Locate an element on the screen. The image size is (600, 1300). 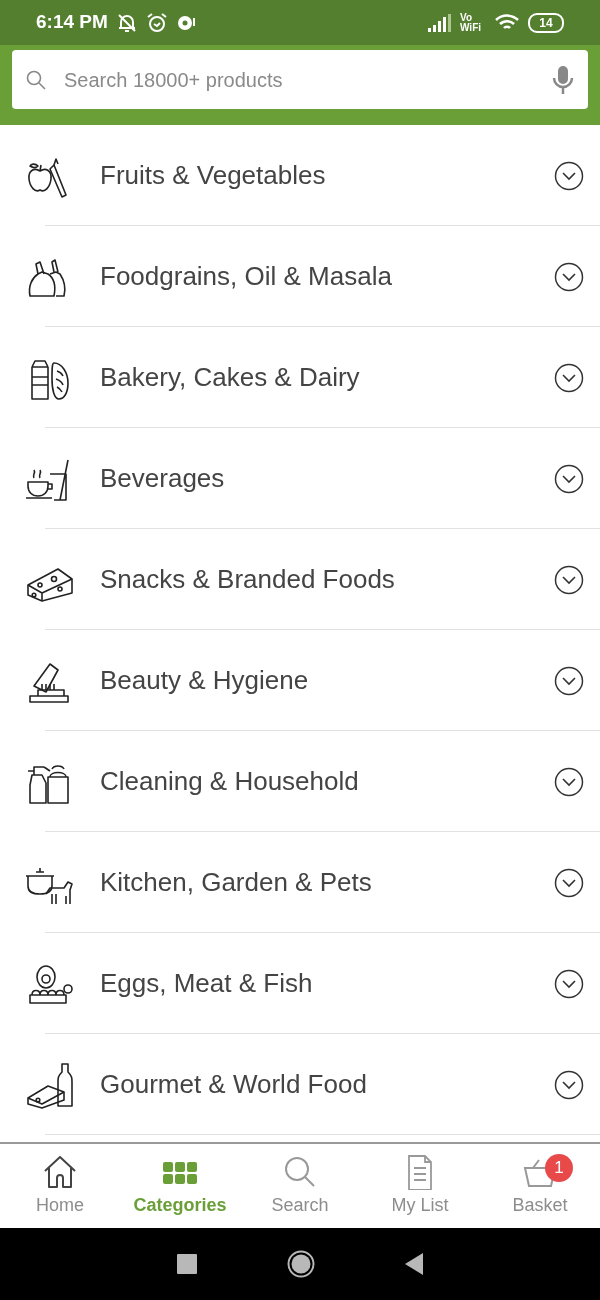
search-icon is located at coordinates (36, 79).